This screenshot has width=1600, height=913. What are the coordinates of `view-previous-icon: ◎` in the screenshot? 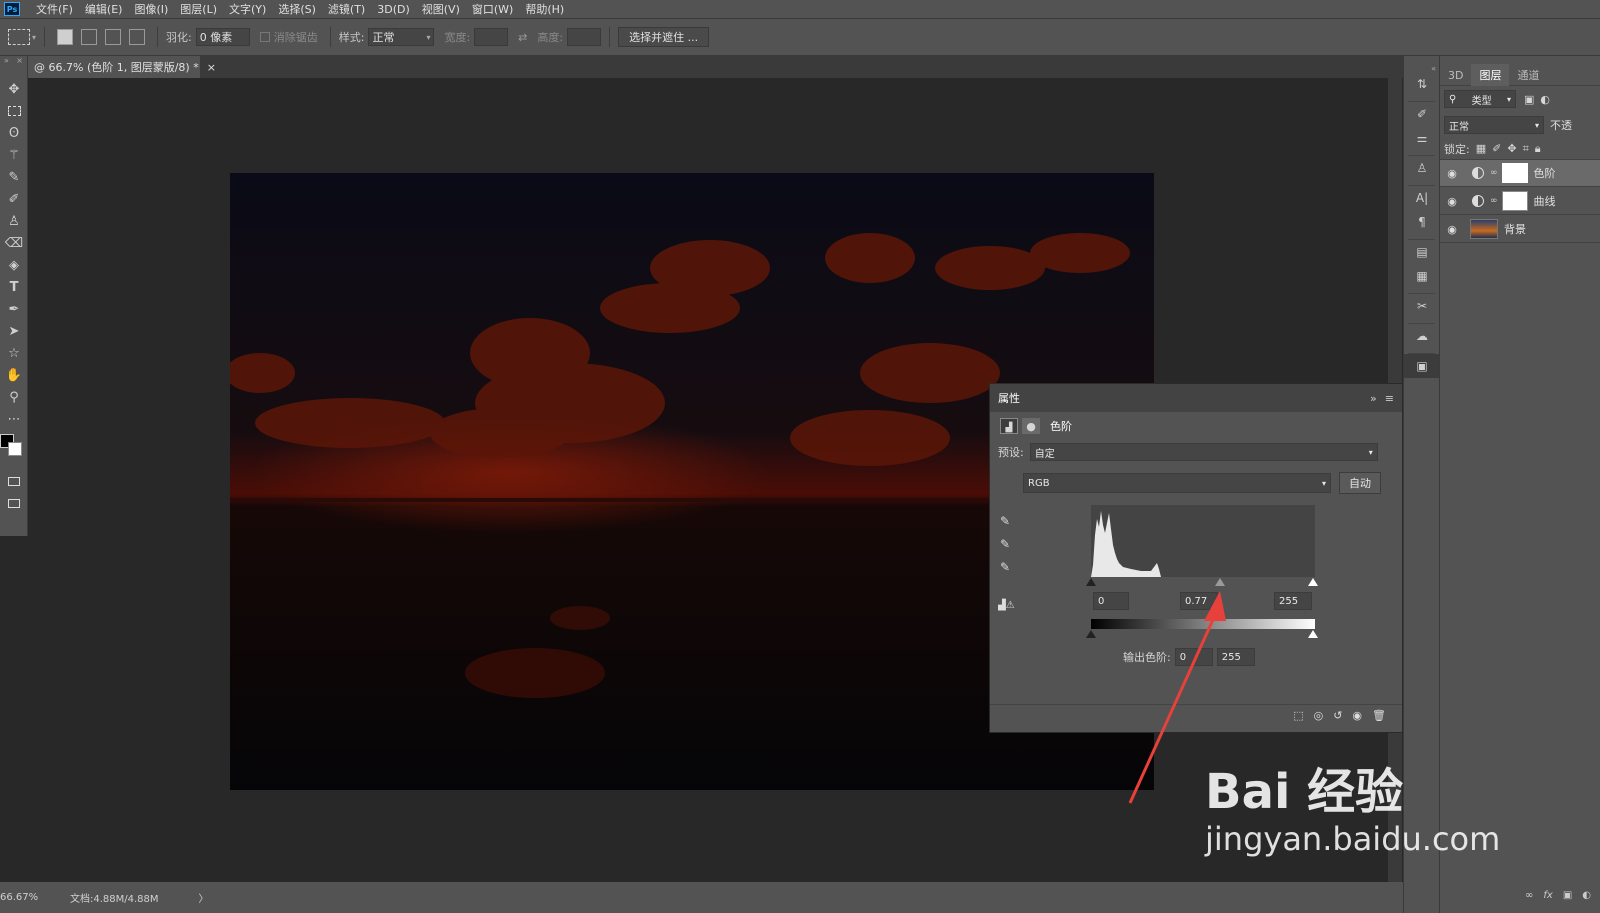 It's located at (1319, 715).